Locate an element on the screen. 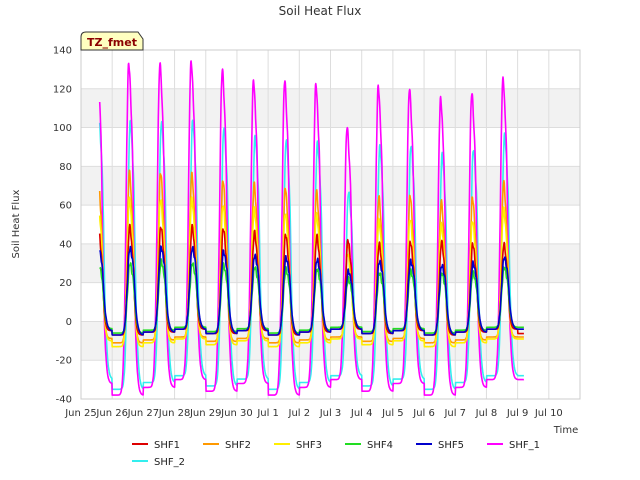 The width and height of the screenshot is (640, 480). y-tick-label: 40 is located at coordinates (65, 244).